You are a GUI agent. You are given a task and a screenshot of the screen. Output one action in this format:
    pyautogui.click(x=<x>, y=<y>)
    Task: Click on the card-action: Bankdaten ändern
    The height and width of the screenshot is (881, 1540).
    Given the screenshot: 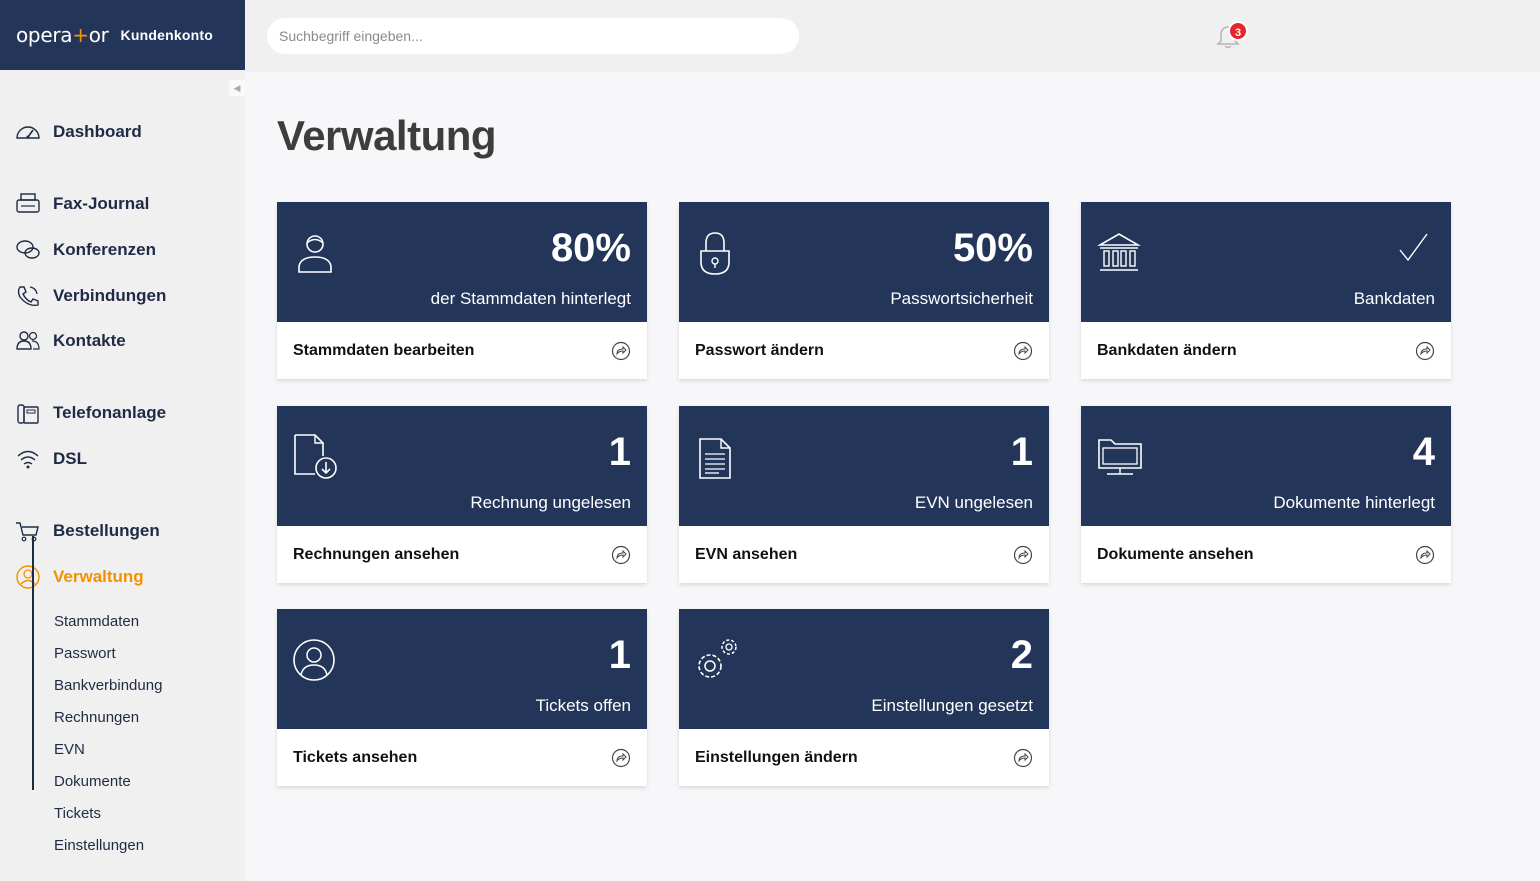 What is the action you would take?
    pyautogui.click(x=1266, y=350)
    